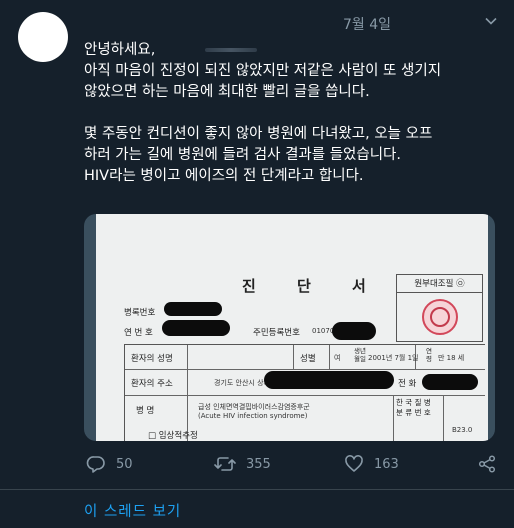 This screenshot has height=528, width=514. I want to click on avatar, so click(43, 37).